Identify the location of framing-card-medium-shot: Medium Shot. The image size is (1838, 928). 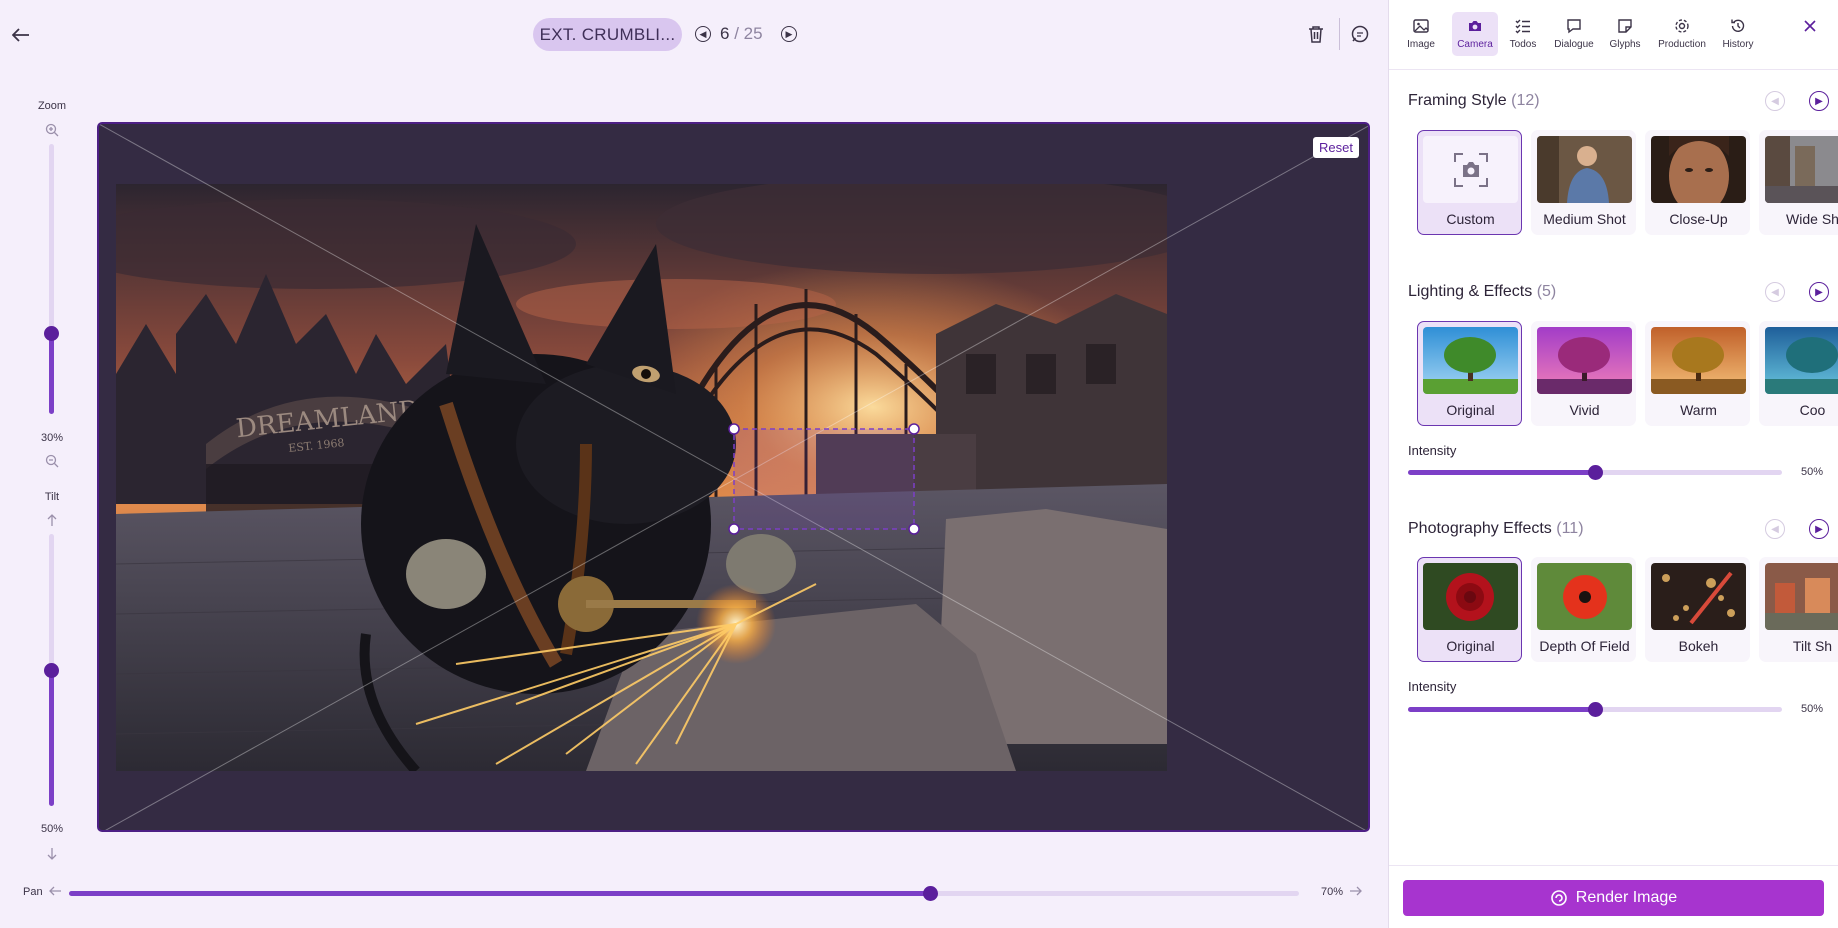
(1583, 182).